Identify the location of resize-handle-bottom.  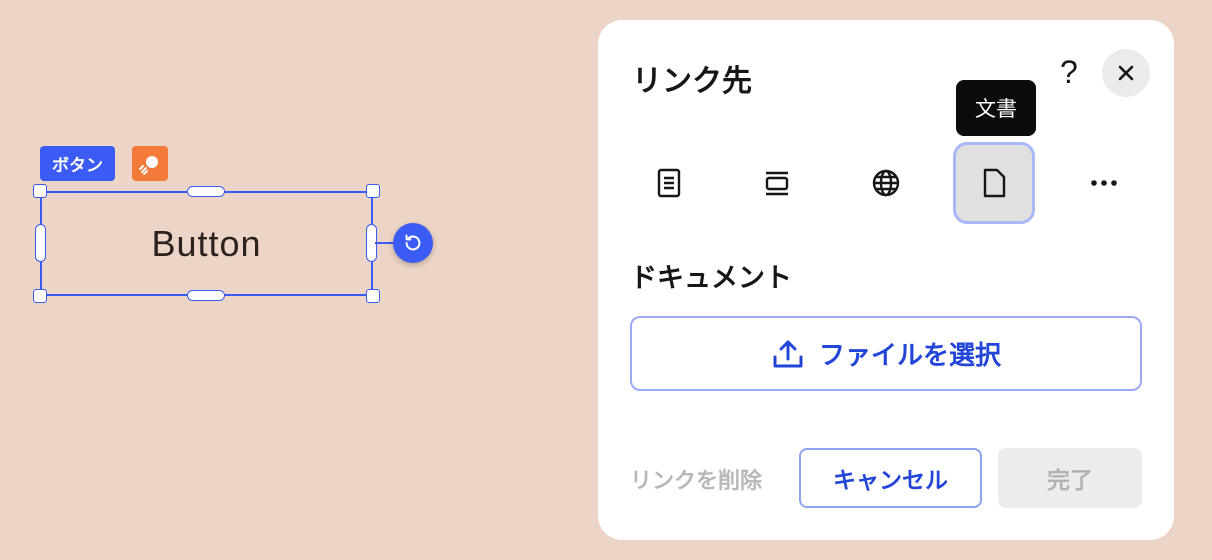
(206, 295).